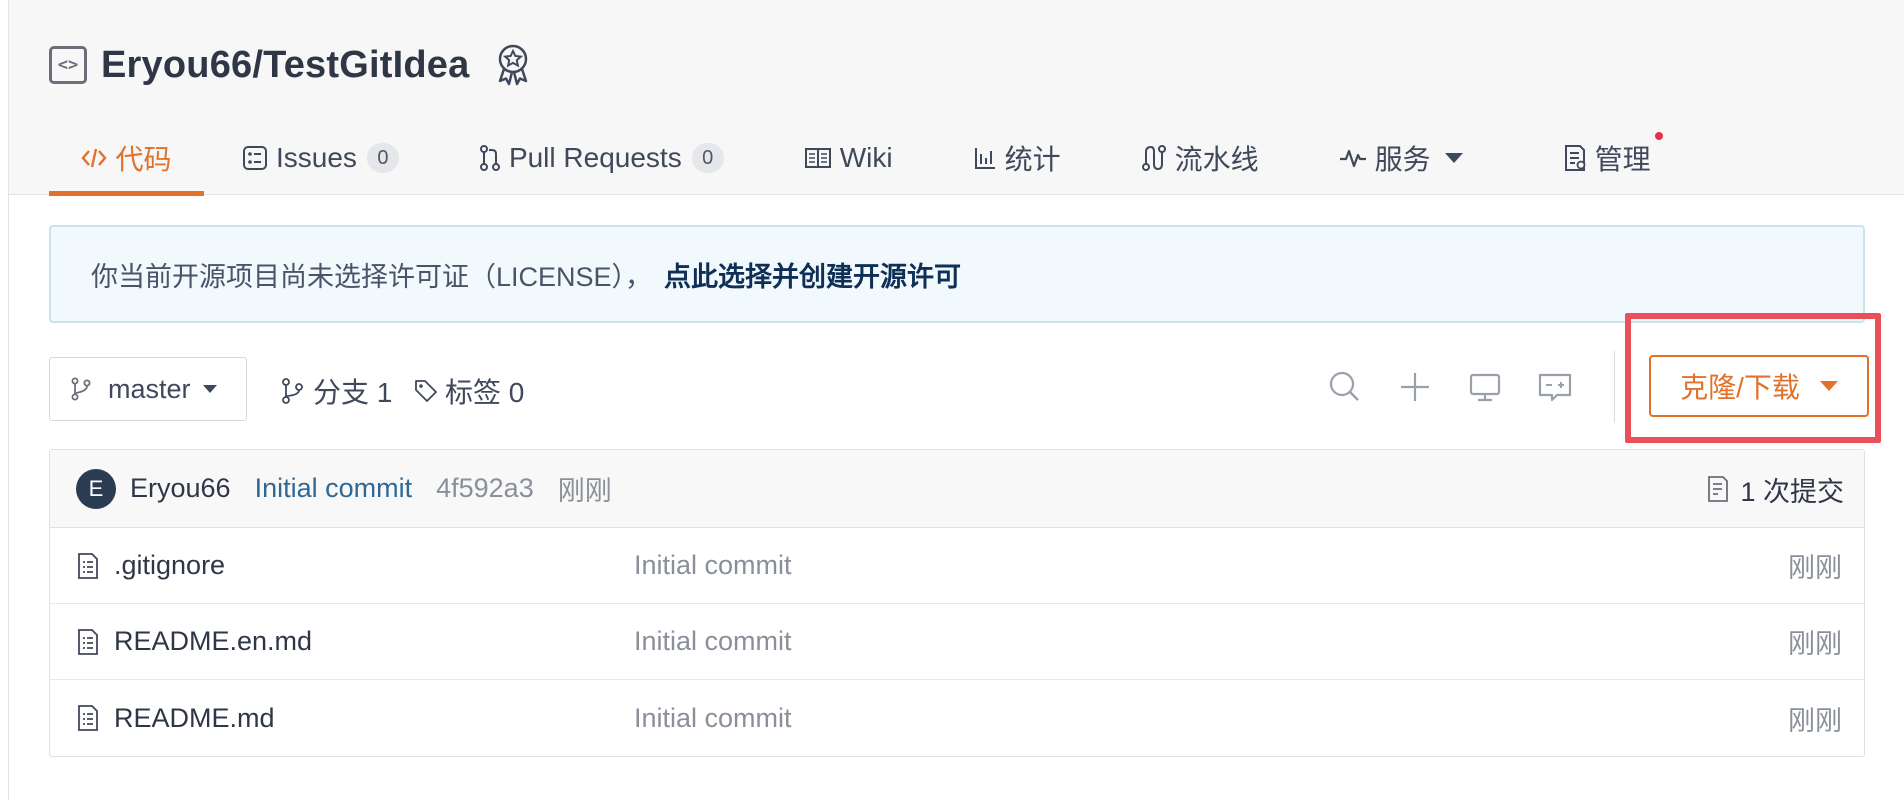 The height and width of the screenshot is (800, 1904). Describe the element at coordinates (866, 157) in the screenshot. I see `tab-label: Wiki` at that location.